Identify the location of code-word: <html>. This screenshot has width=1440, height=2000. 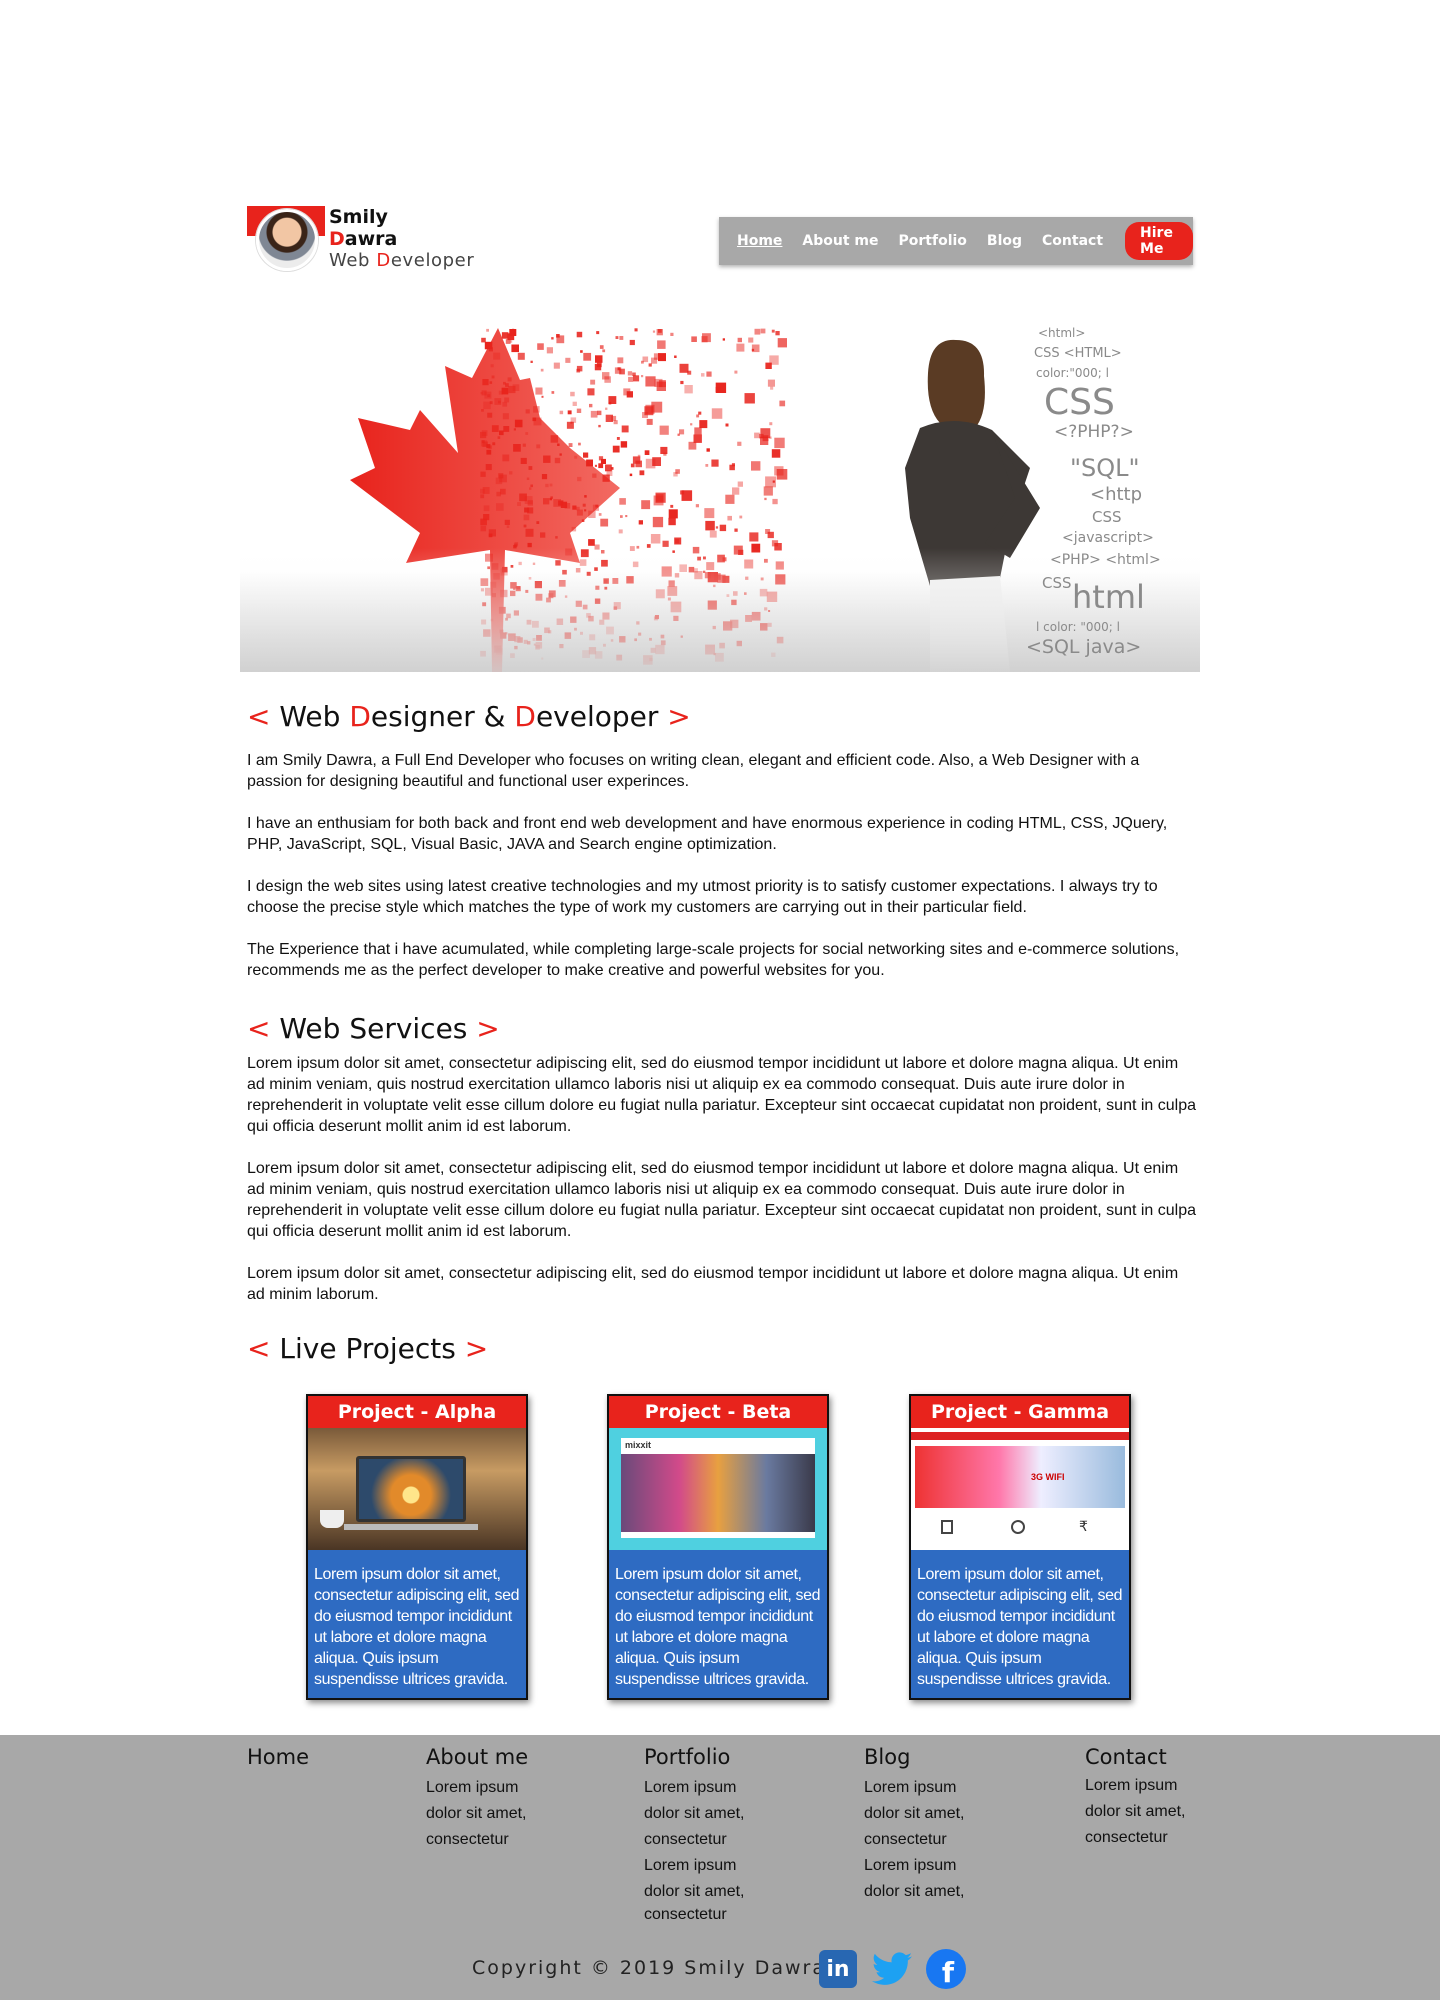
(1062, 333).